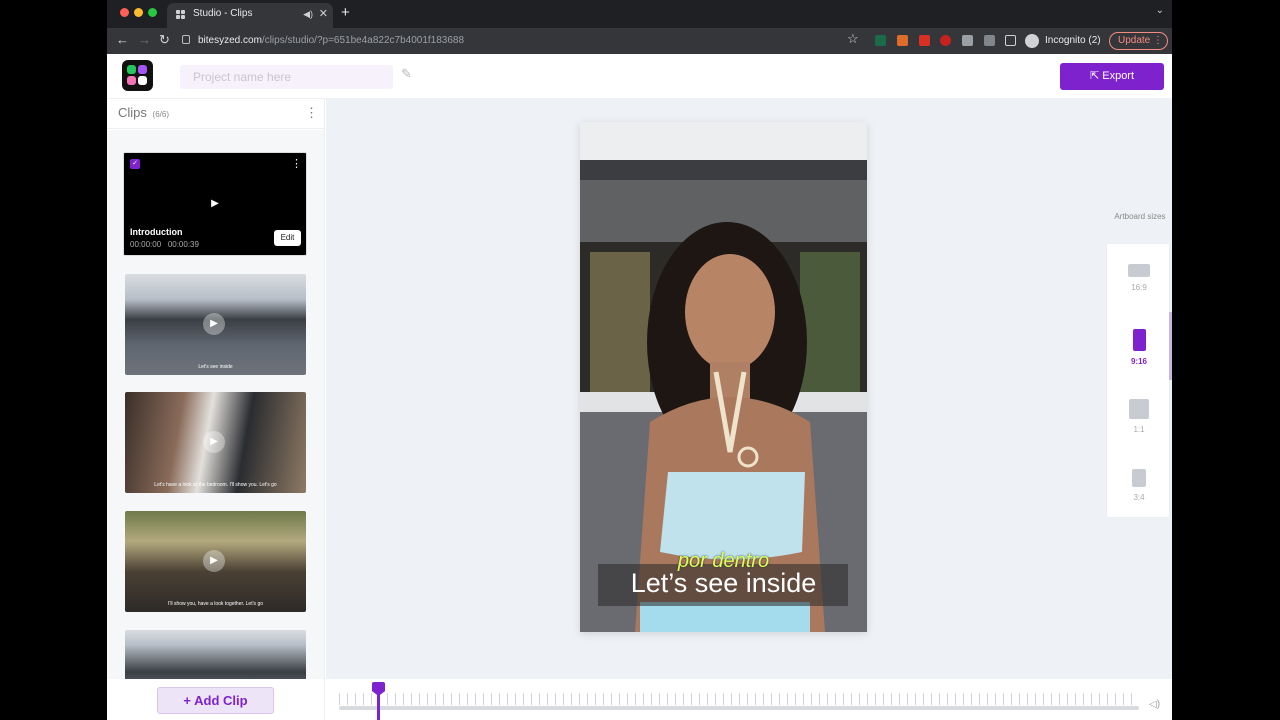 This screenshot has width=1280, height=720. I want to click on back-icon: ←, so click(122, 40).